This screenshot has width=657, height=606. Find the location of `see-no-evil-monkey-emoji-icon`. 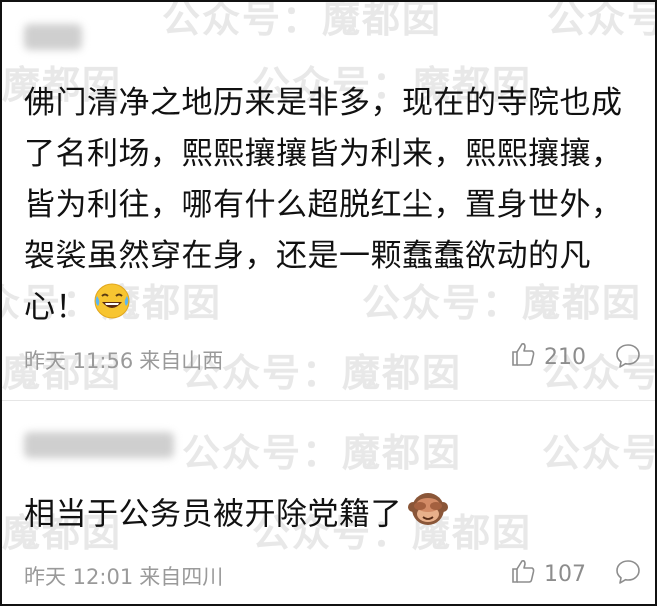

see-no-evil-monkey-emoji-icon is located at coordinates (428, 516).